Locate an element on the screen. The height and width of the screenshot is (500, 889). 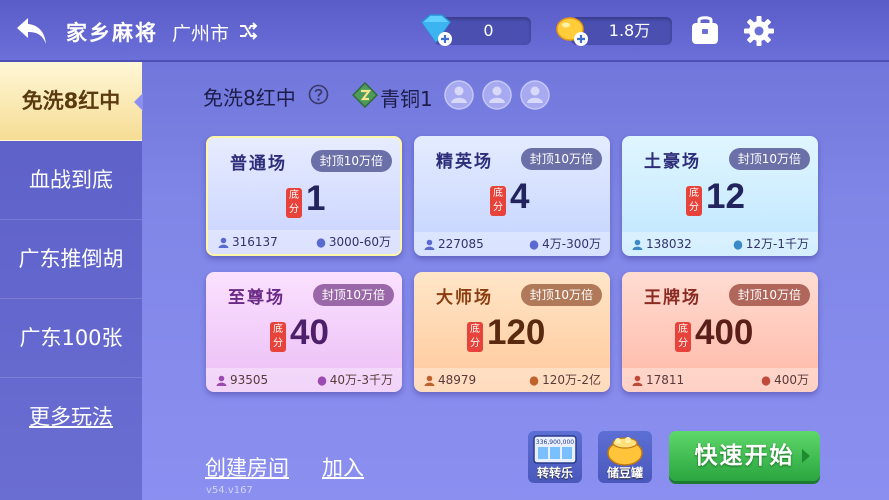
bean-add-icon is located at coordinates (572, 30).